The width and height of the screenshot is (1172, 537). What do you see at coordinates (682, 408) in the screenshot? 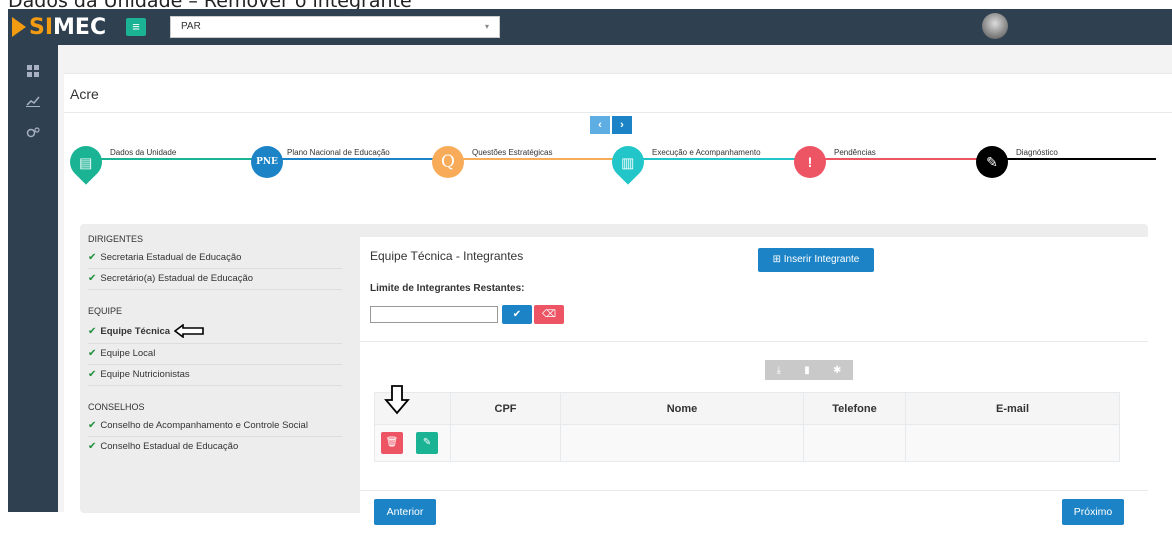
I see `col-nome: Nome` at bounding box center [682, 408].